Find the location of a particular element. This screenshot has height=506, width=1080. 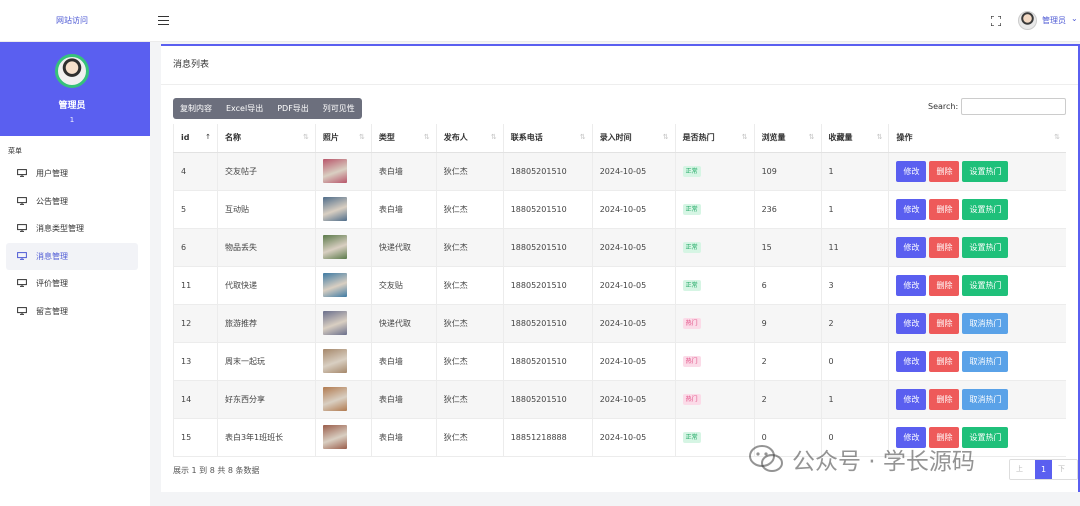

cell-actions: 修改 删除 设置热门 is located at coordinates (977, 285).